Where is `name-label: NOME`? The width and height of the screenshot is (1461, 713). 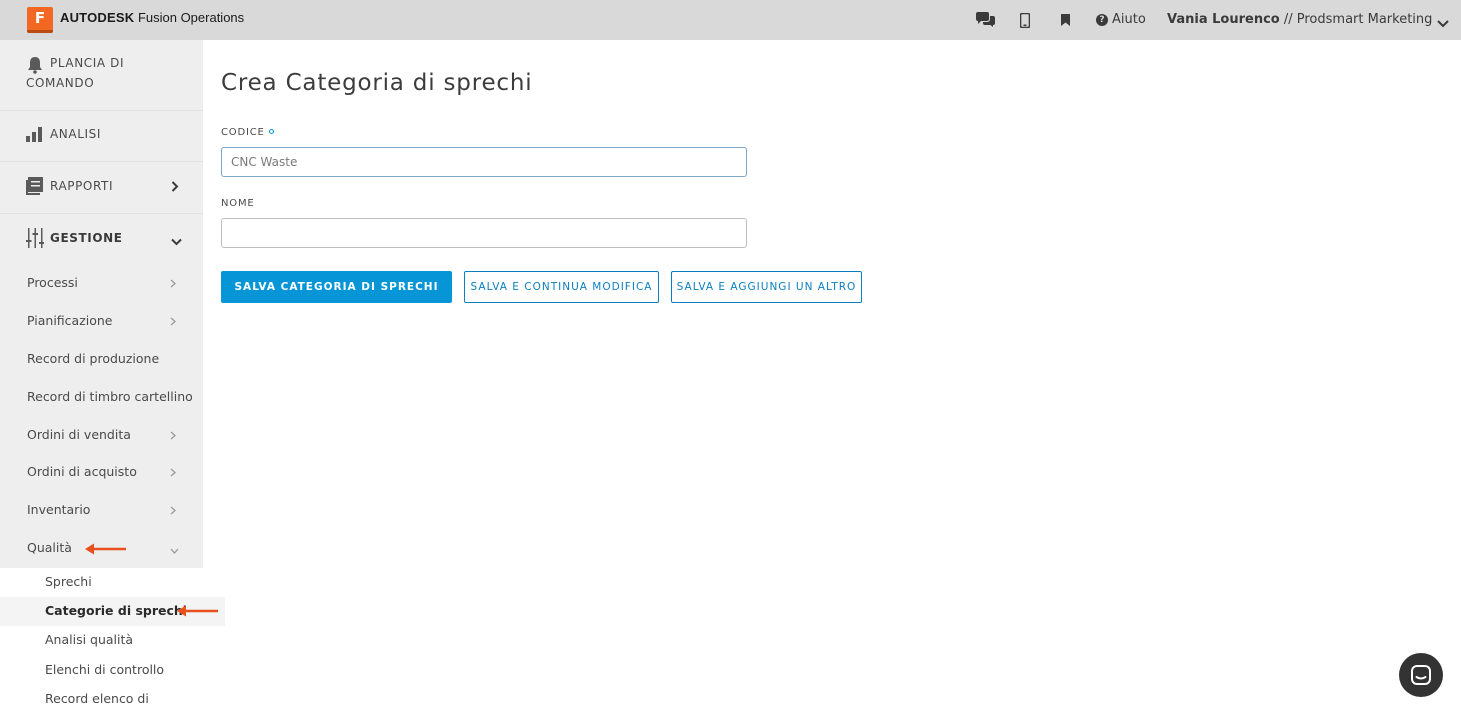
name-label: NOME is located at coordinates (238, 203).